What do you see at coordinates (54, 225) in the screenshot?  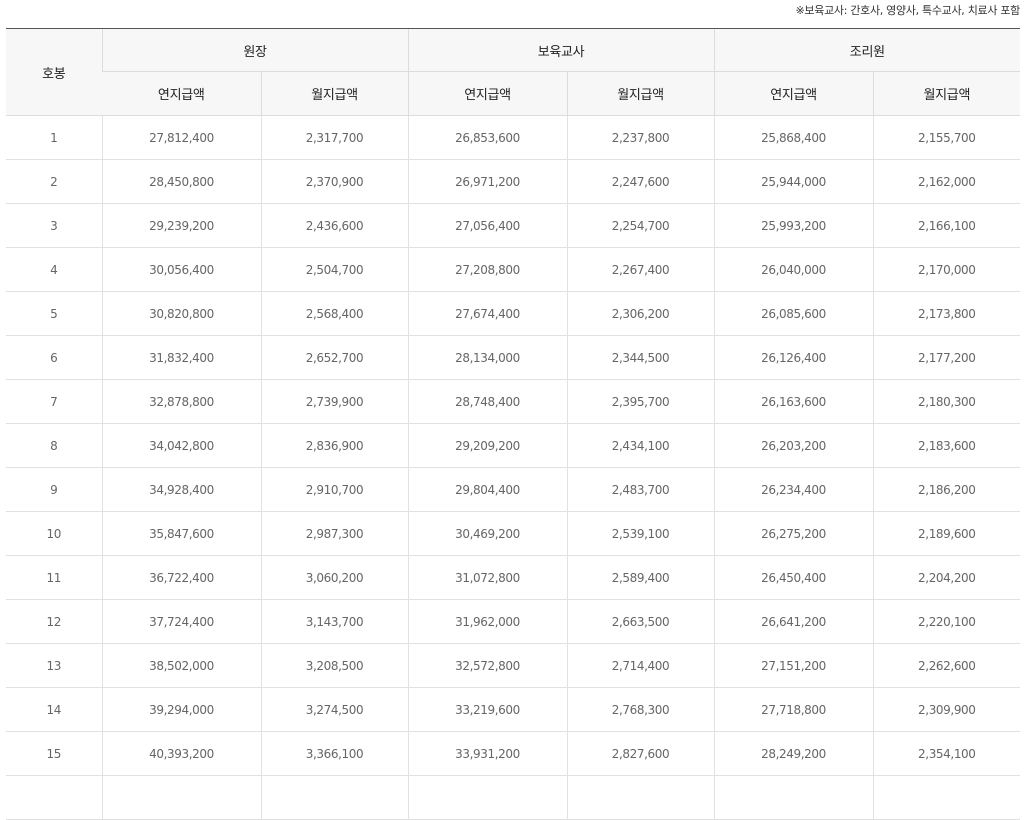 I see `cell-grade: 3` at bounding box center [54, 225].